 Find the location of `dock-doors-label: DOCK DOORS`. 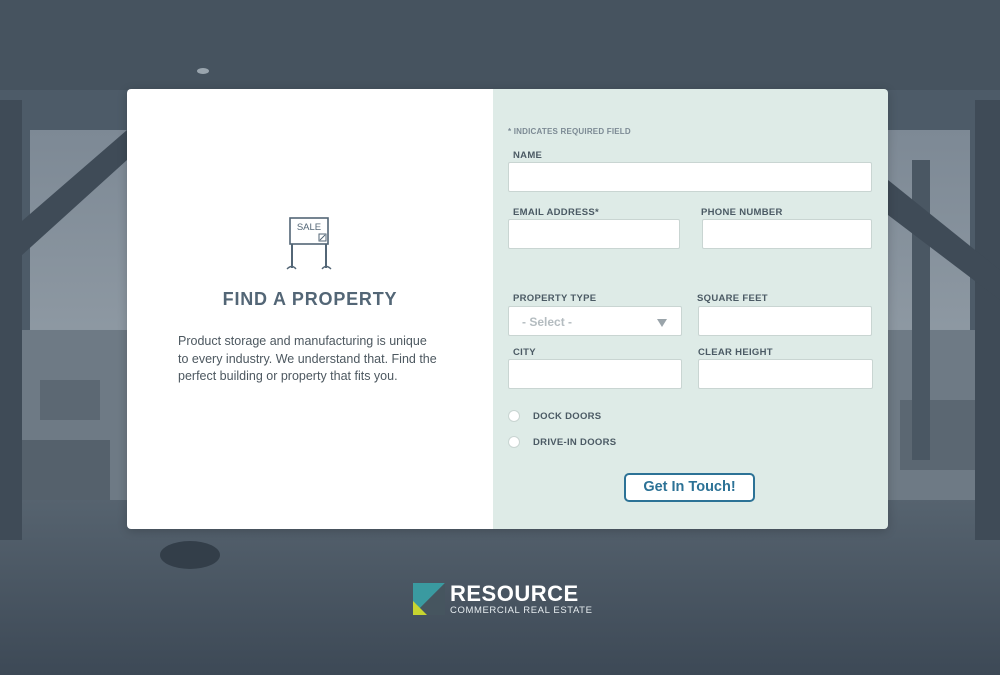

dock-doors-label: DOCK DOORS is located at coordinates (567, 416).